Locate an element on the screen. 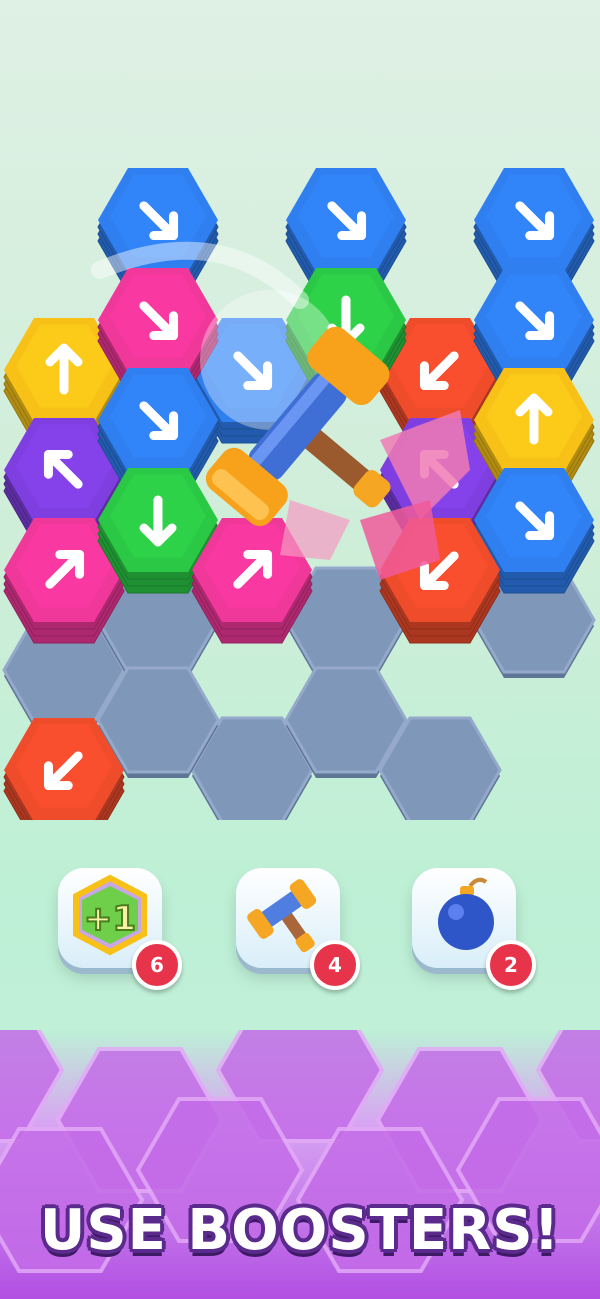 The height and width of the screenshot is (1299, 600). plus-one-label: +1 is located at coordinates (110, 919).